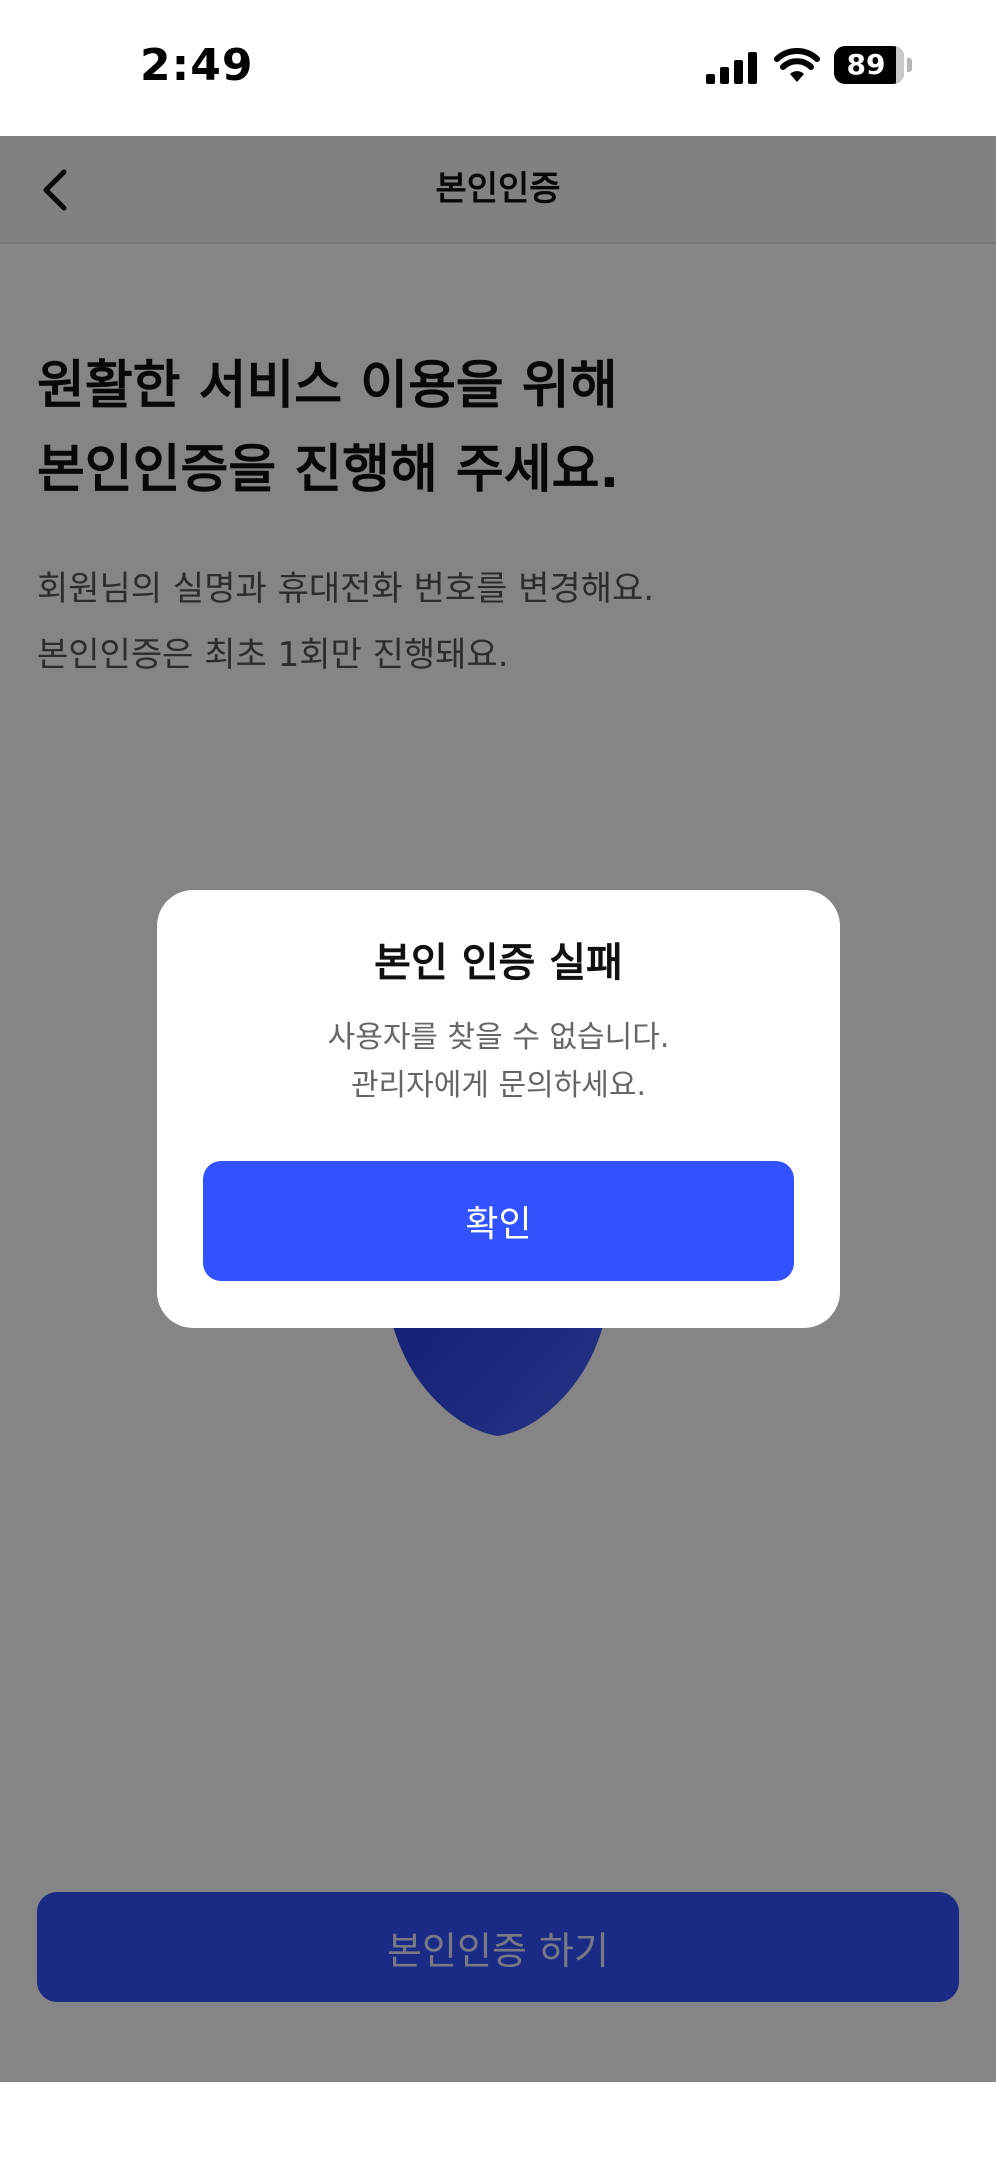 The image size is (996, 2160). I want to click on dialog-message-line-2: 관리자에게 문의하세요., so click(498, 1085).